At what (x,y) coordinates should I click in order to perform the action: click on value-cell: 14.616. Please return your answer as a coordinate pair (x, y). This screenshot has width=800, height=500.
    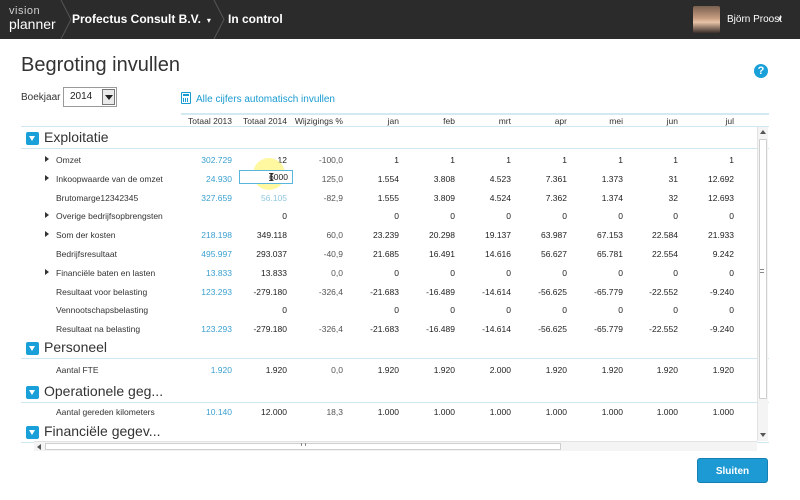
    Looking at the image, I should click on (484, 254).